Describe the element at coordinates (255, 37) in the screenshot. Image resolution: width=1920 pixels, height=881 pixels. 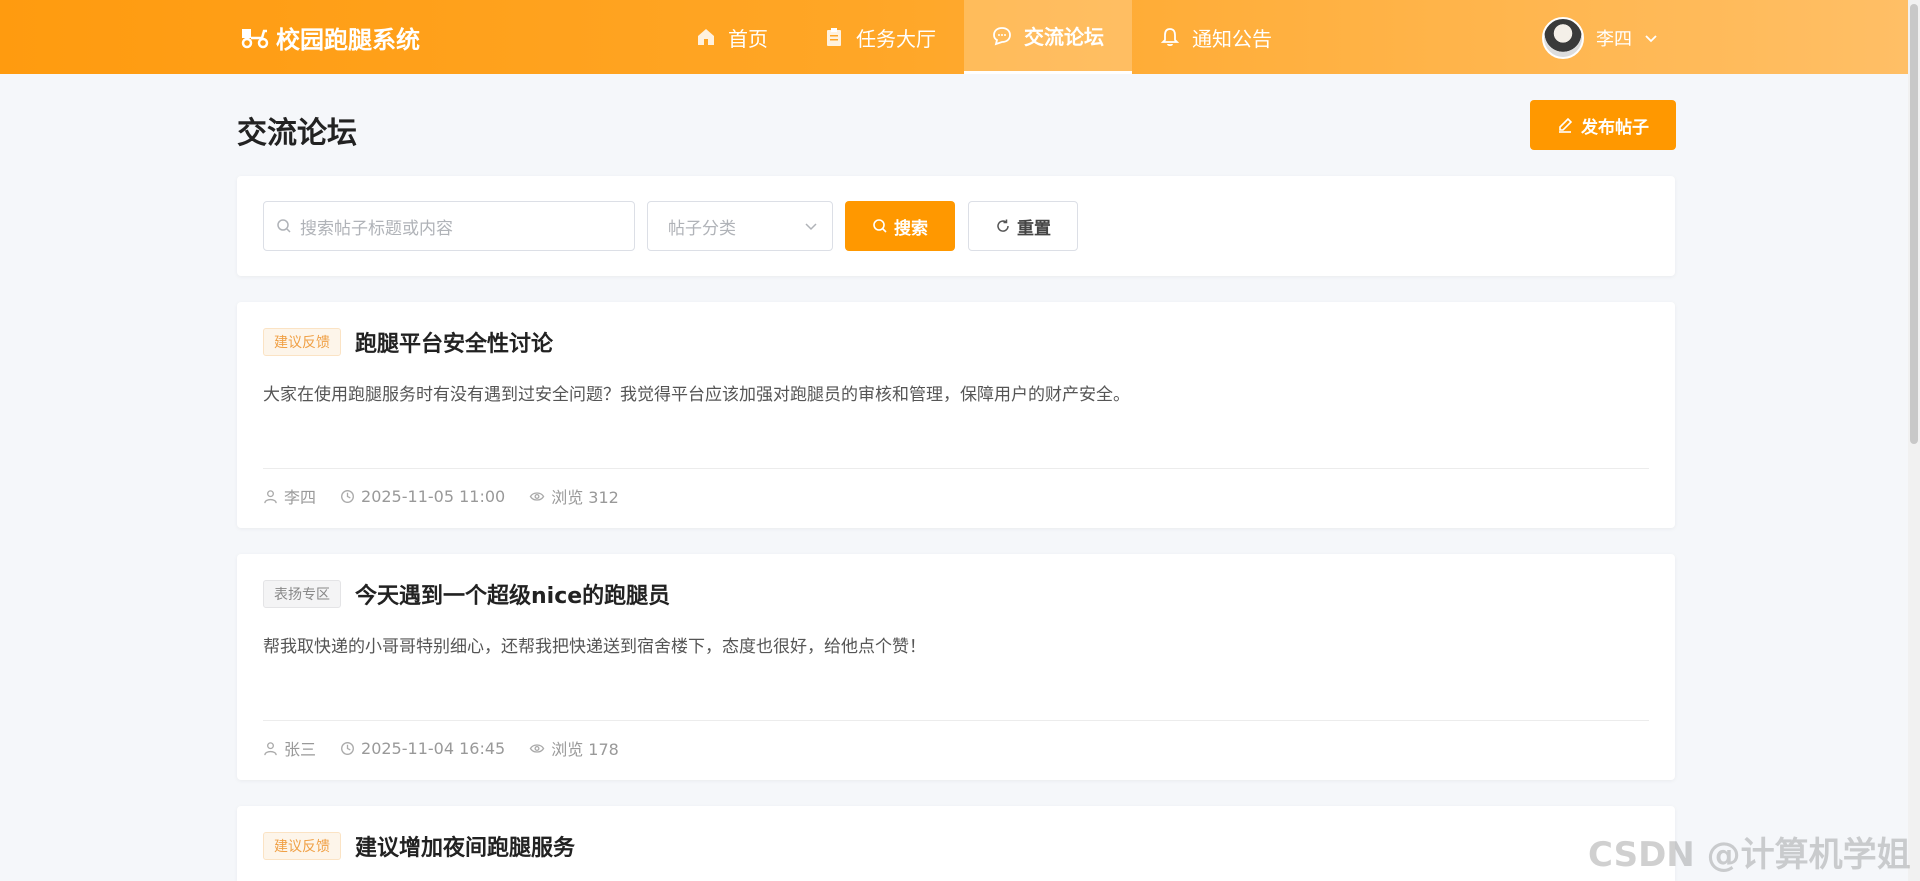
I see `scooter-icon` at that location.